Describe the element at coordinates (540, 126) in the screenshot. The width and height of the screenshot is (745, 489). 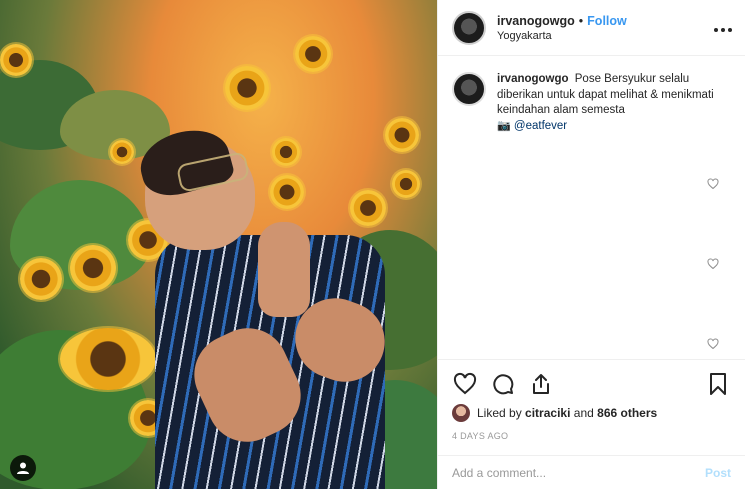
I see `mention-link: @eatfever` at that location.